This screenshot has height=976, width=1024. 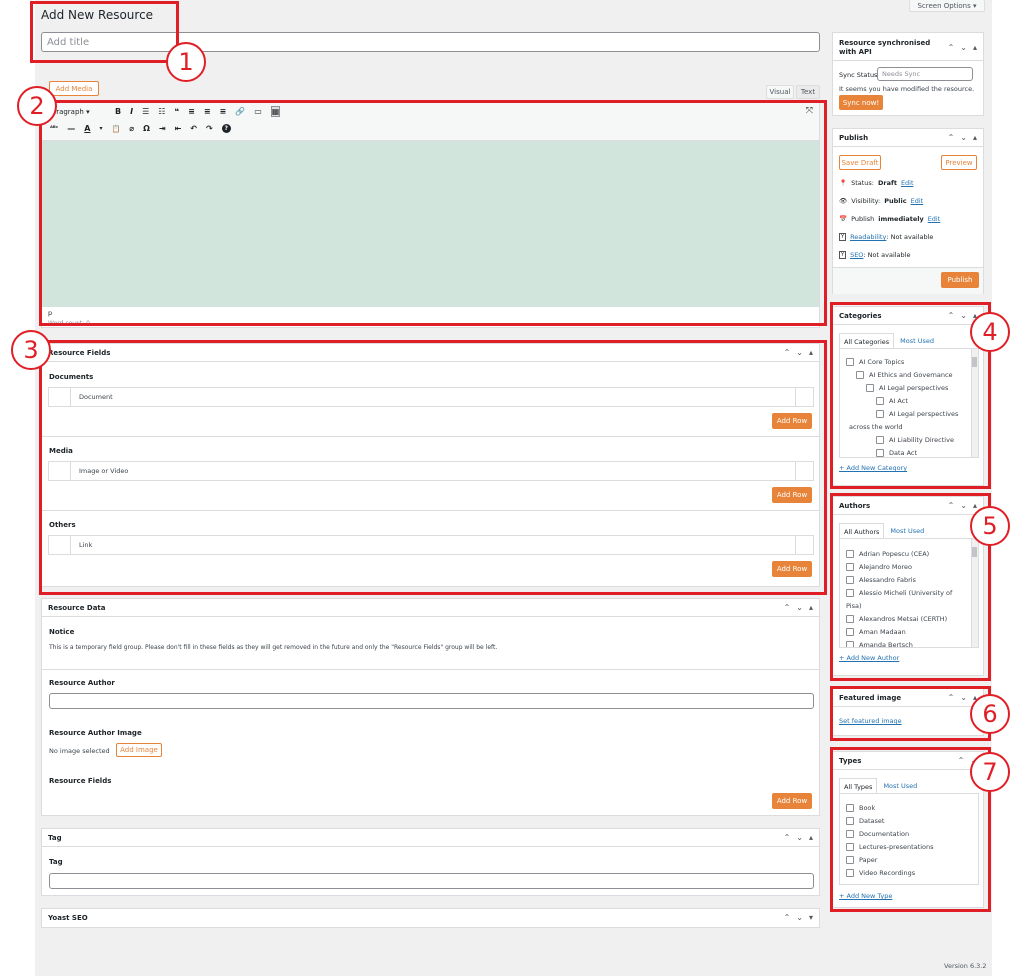 What do you see at coordinates (843, 183) in the screenshot?
I see `pin-icon: 📍` at bounding box center [843, 183].